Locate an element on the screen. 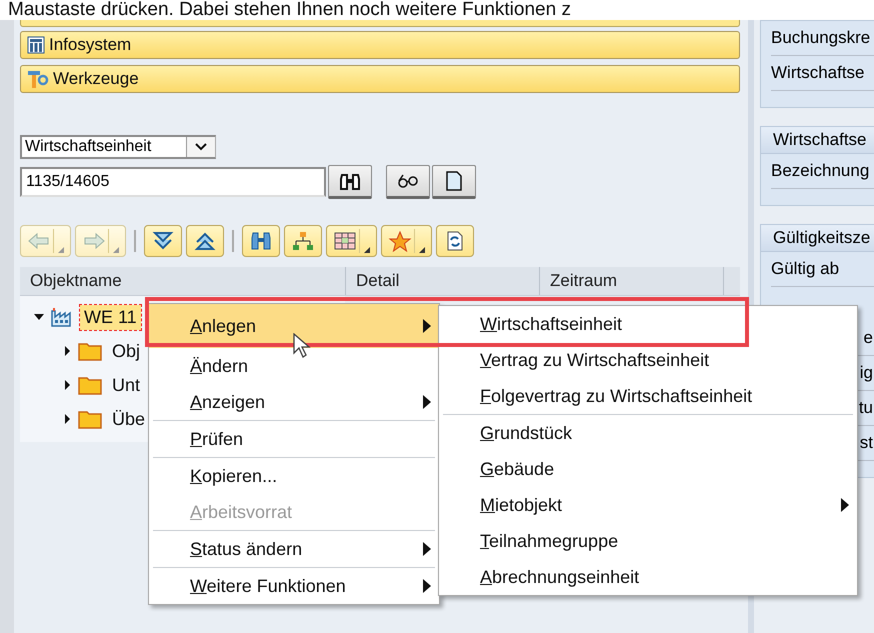 The height and width of the screenshot is (633, 874). factory-icon is located at coordinates (62, 317).